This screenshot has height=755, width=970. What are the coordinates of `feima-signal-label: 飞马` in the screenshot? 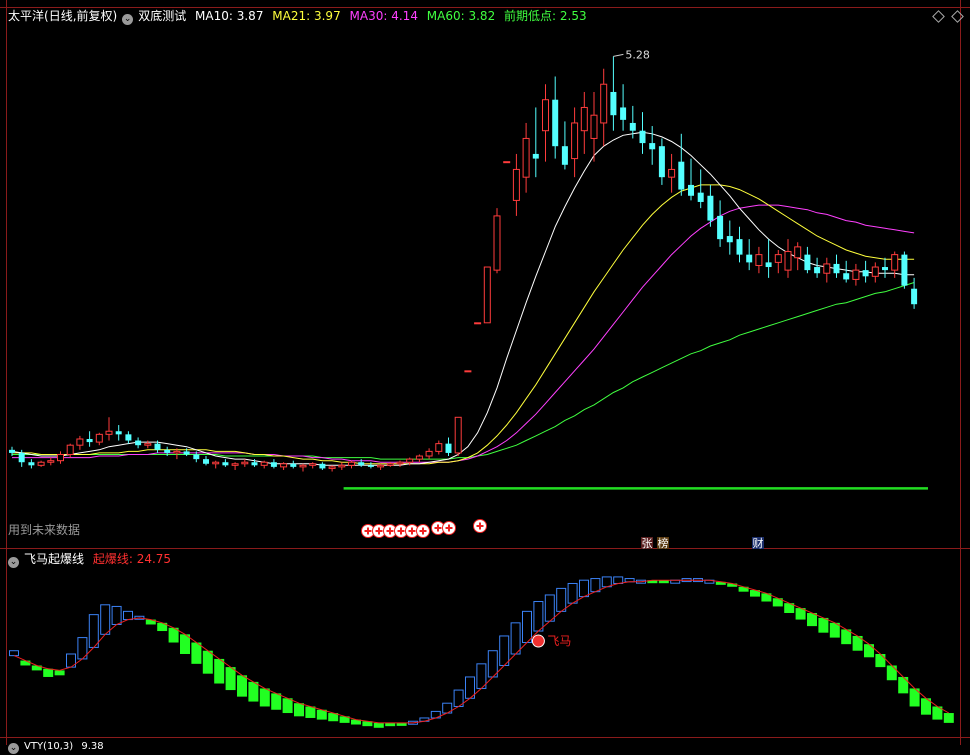 It's located at (559, 641).